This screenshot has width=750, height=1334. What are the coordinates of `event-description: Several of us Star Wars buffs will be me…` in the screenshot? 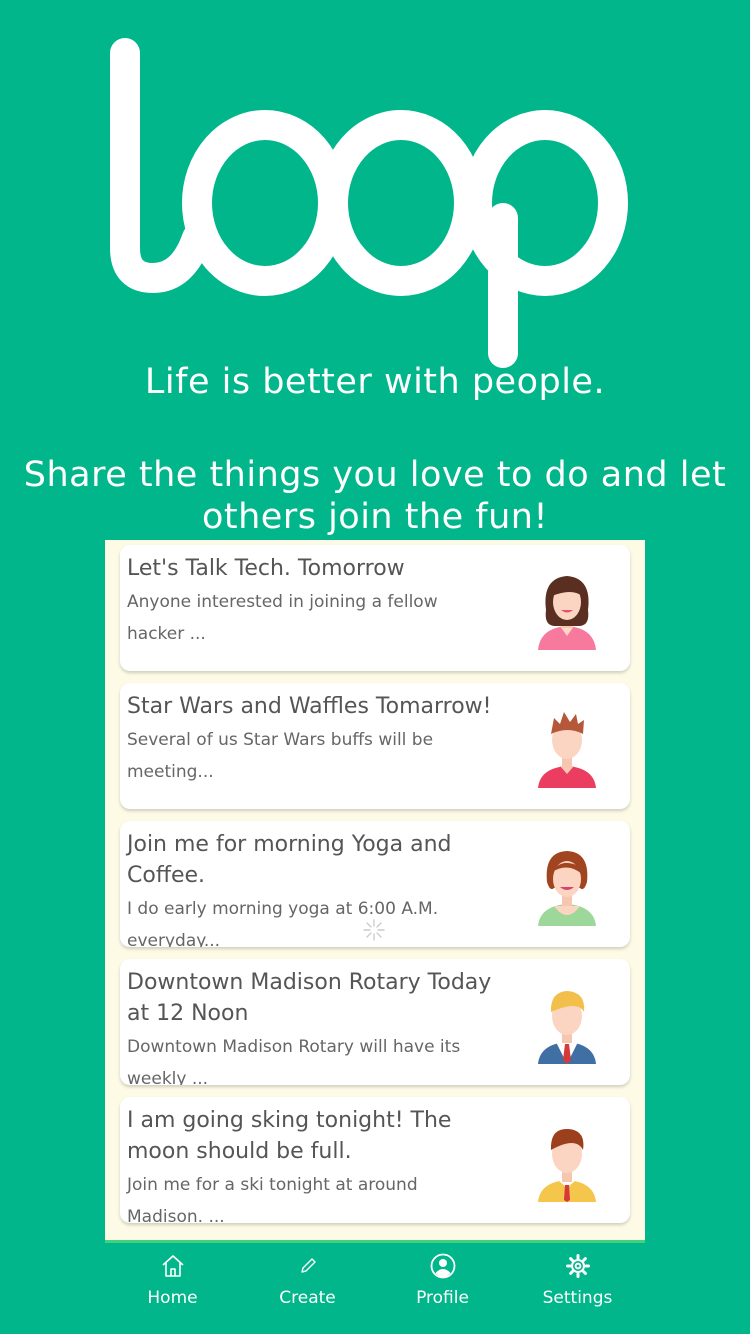 It's located at (280, 756).